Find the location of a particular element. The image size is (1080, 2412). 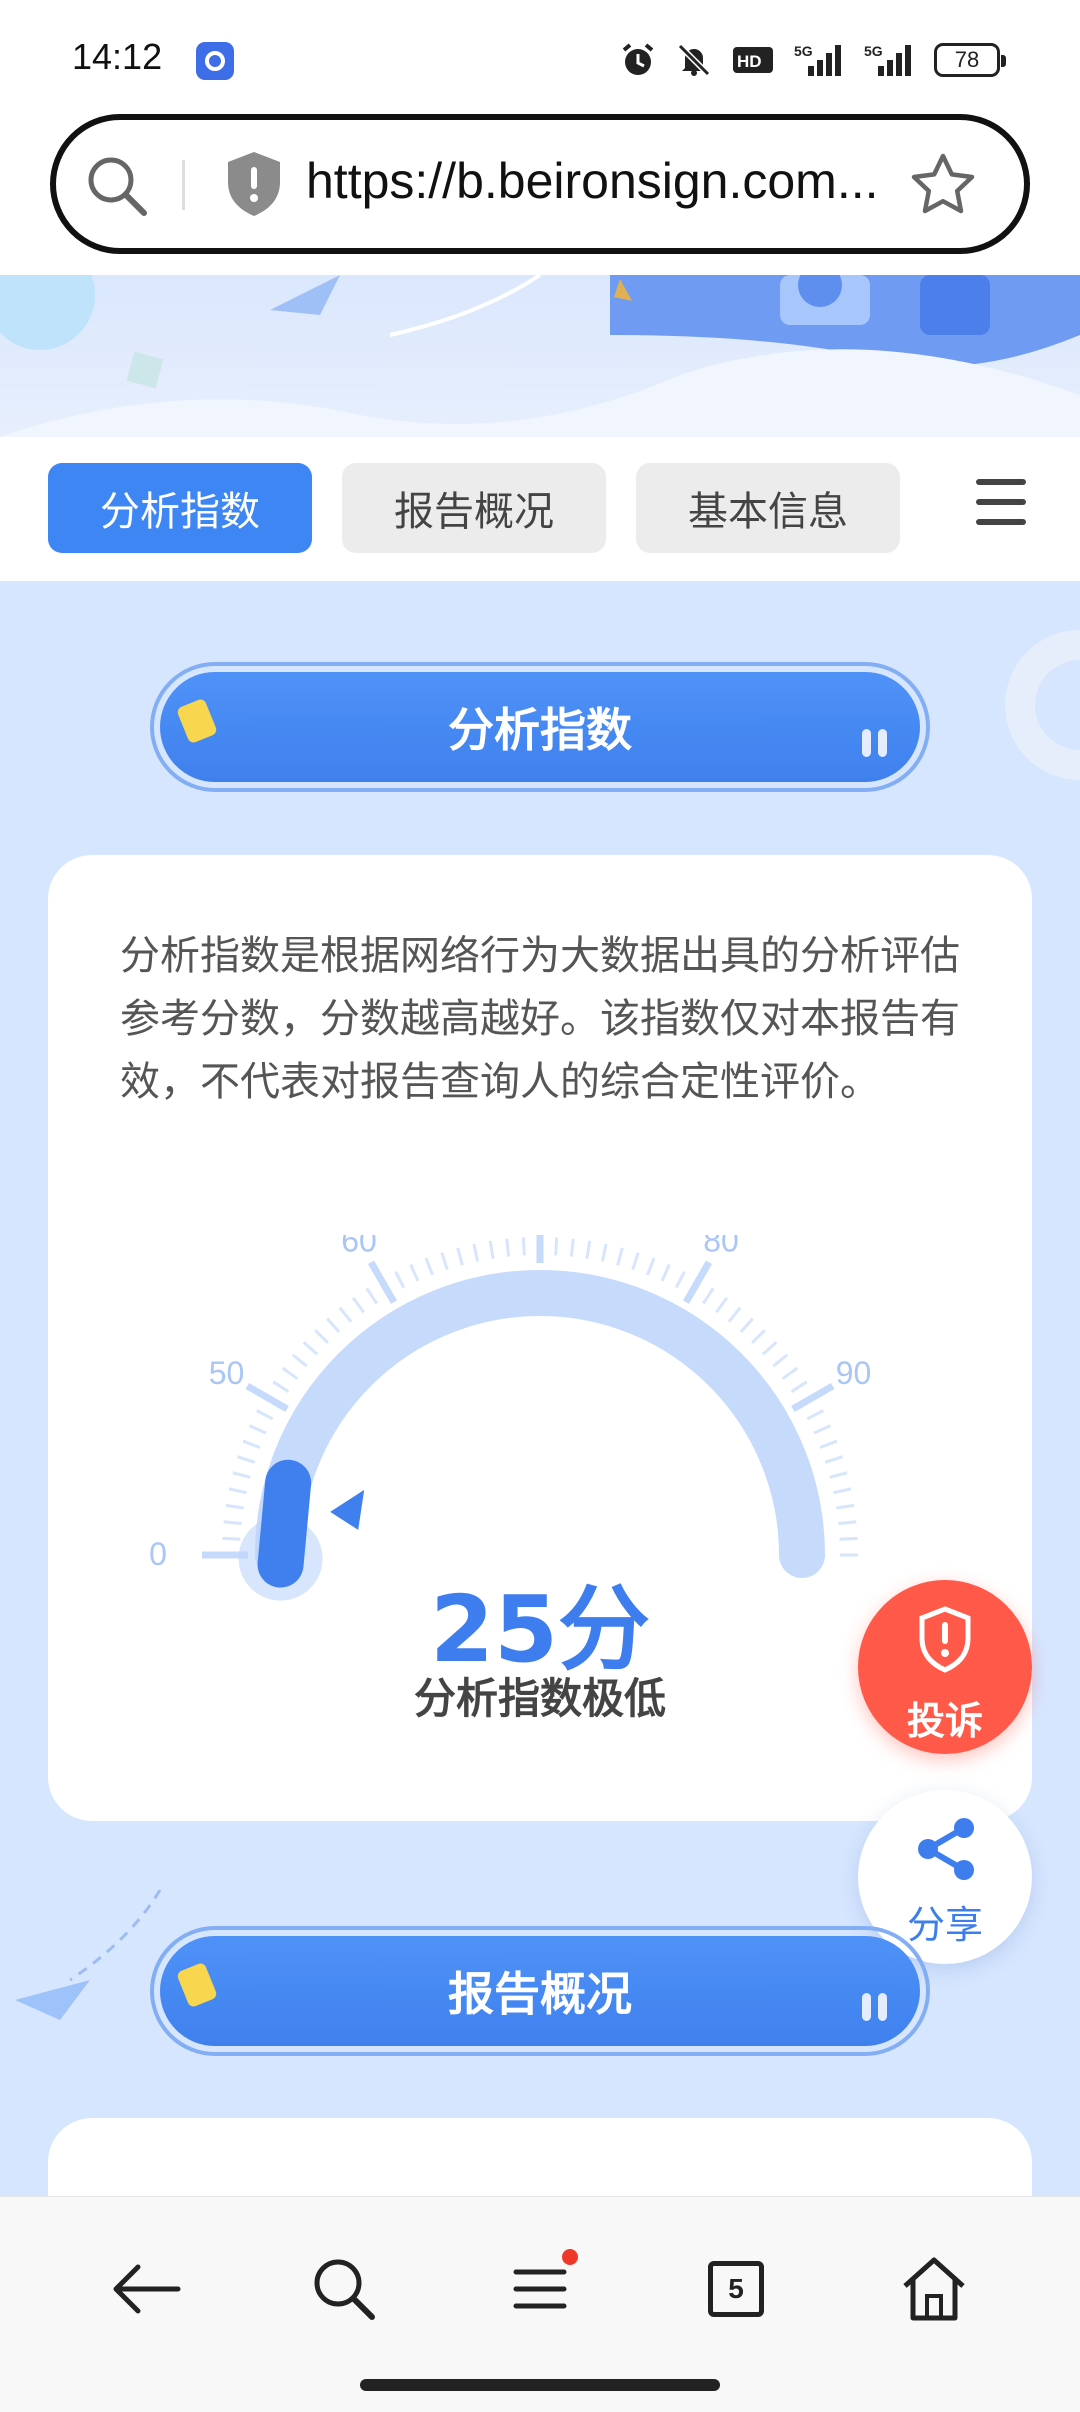

tab-count: 5 is located at coordinates (736, 2288).